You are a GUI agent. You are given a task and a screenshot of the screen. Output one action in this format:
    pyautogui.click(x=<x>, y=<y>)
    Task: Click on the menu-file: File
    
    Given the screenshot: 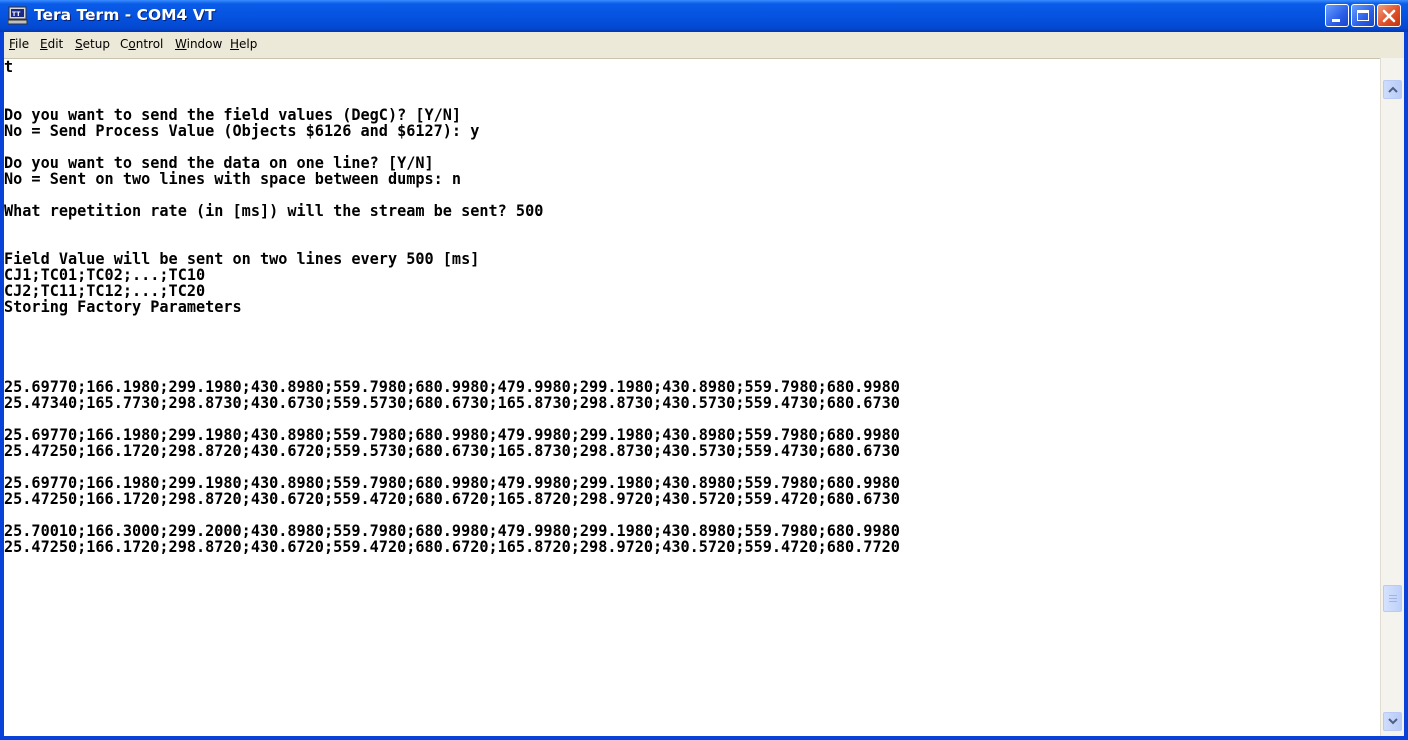 What is the action you would take?
    pyautogui.click(x=19, y=44)
    